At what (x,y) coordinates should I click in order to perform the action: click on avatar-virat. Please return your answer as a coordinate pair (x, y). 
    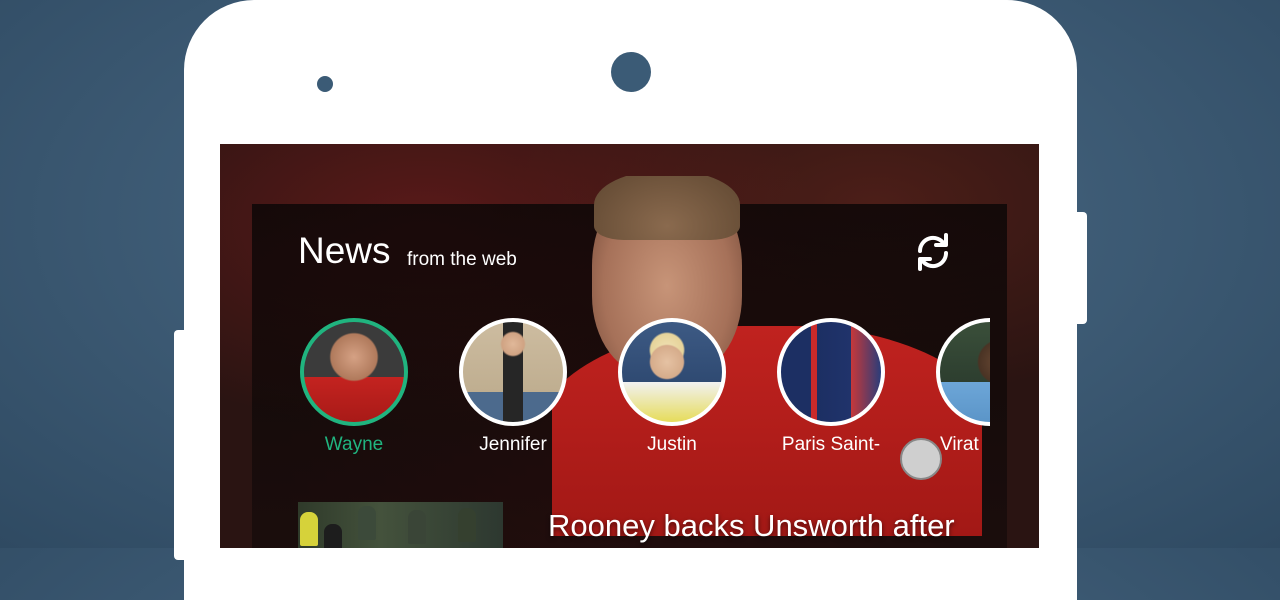
    Looking at the image, I should click on (963, 372).